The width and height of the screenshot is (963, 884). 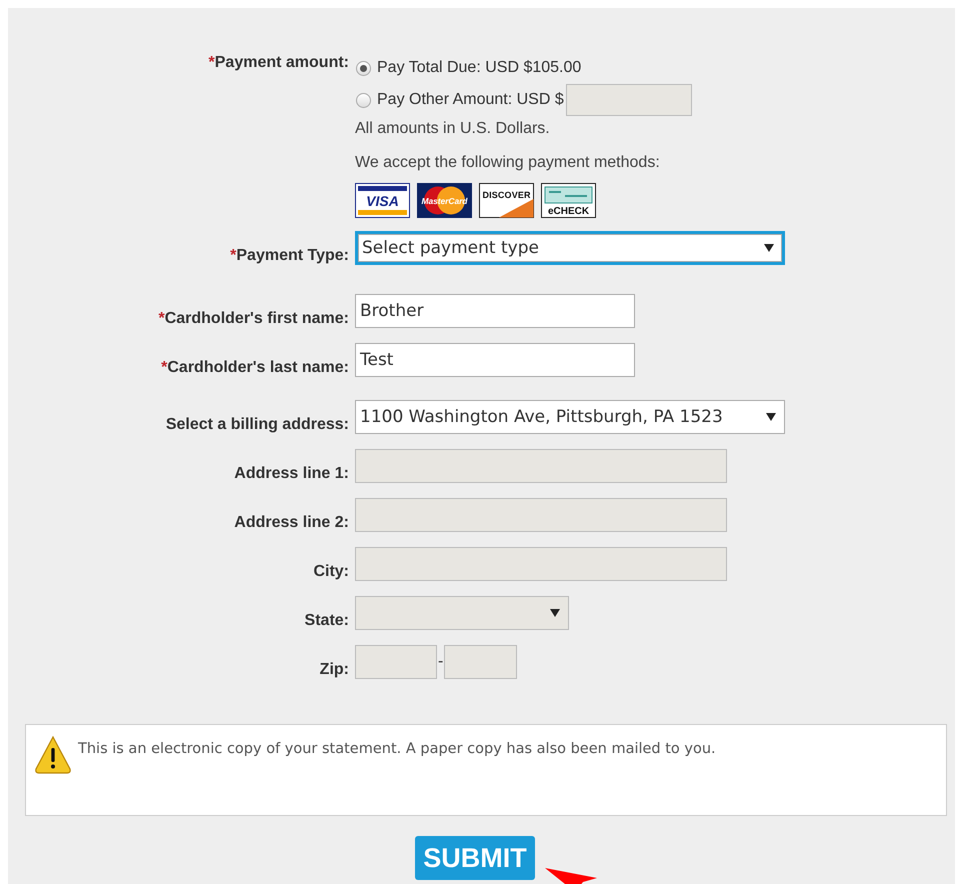 I want to click on card-logo: DISCOVER, so click(x=506, y=200).